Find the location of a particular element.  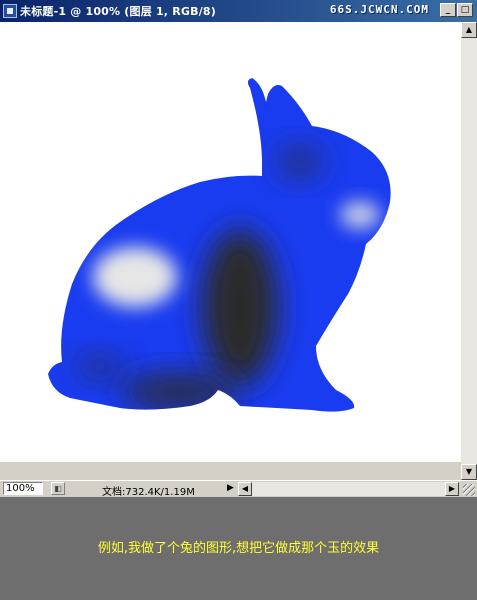

horizontal-scrollbar: ◀ ▶ is located at coordinates (348, 489).